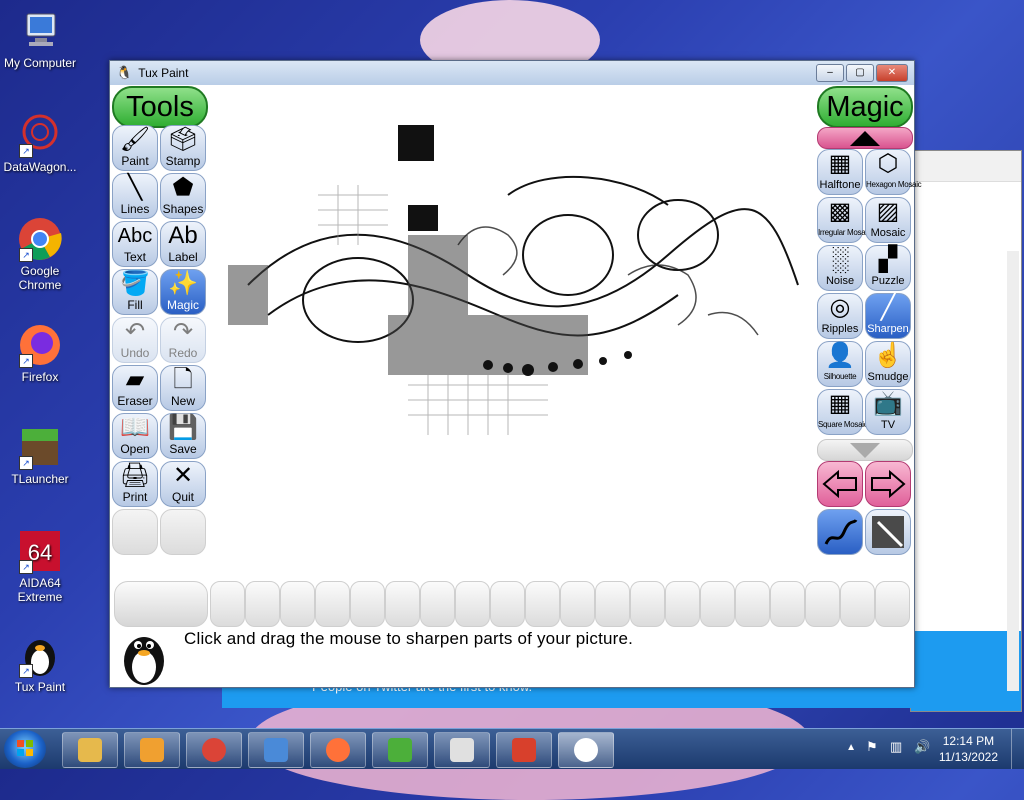  What do you see at coordinates (135, 484) in the screenshot?
I see `tool-print-button: 🖨 Print` at bounding box center [135, 484].